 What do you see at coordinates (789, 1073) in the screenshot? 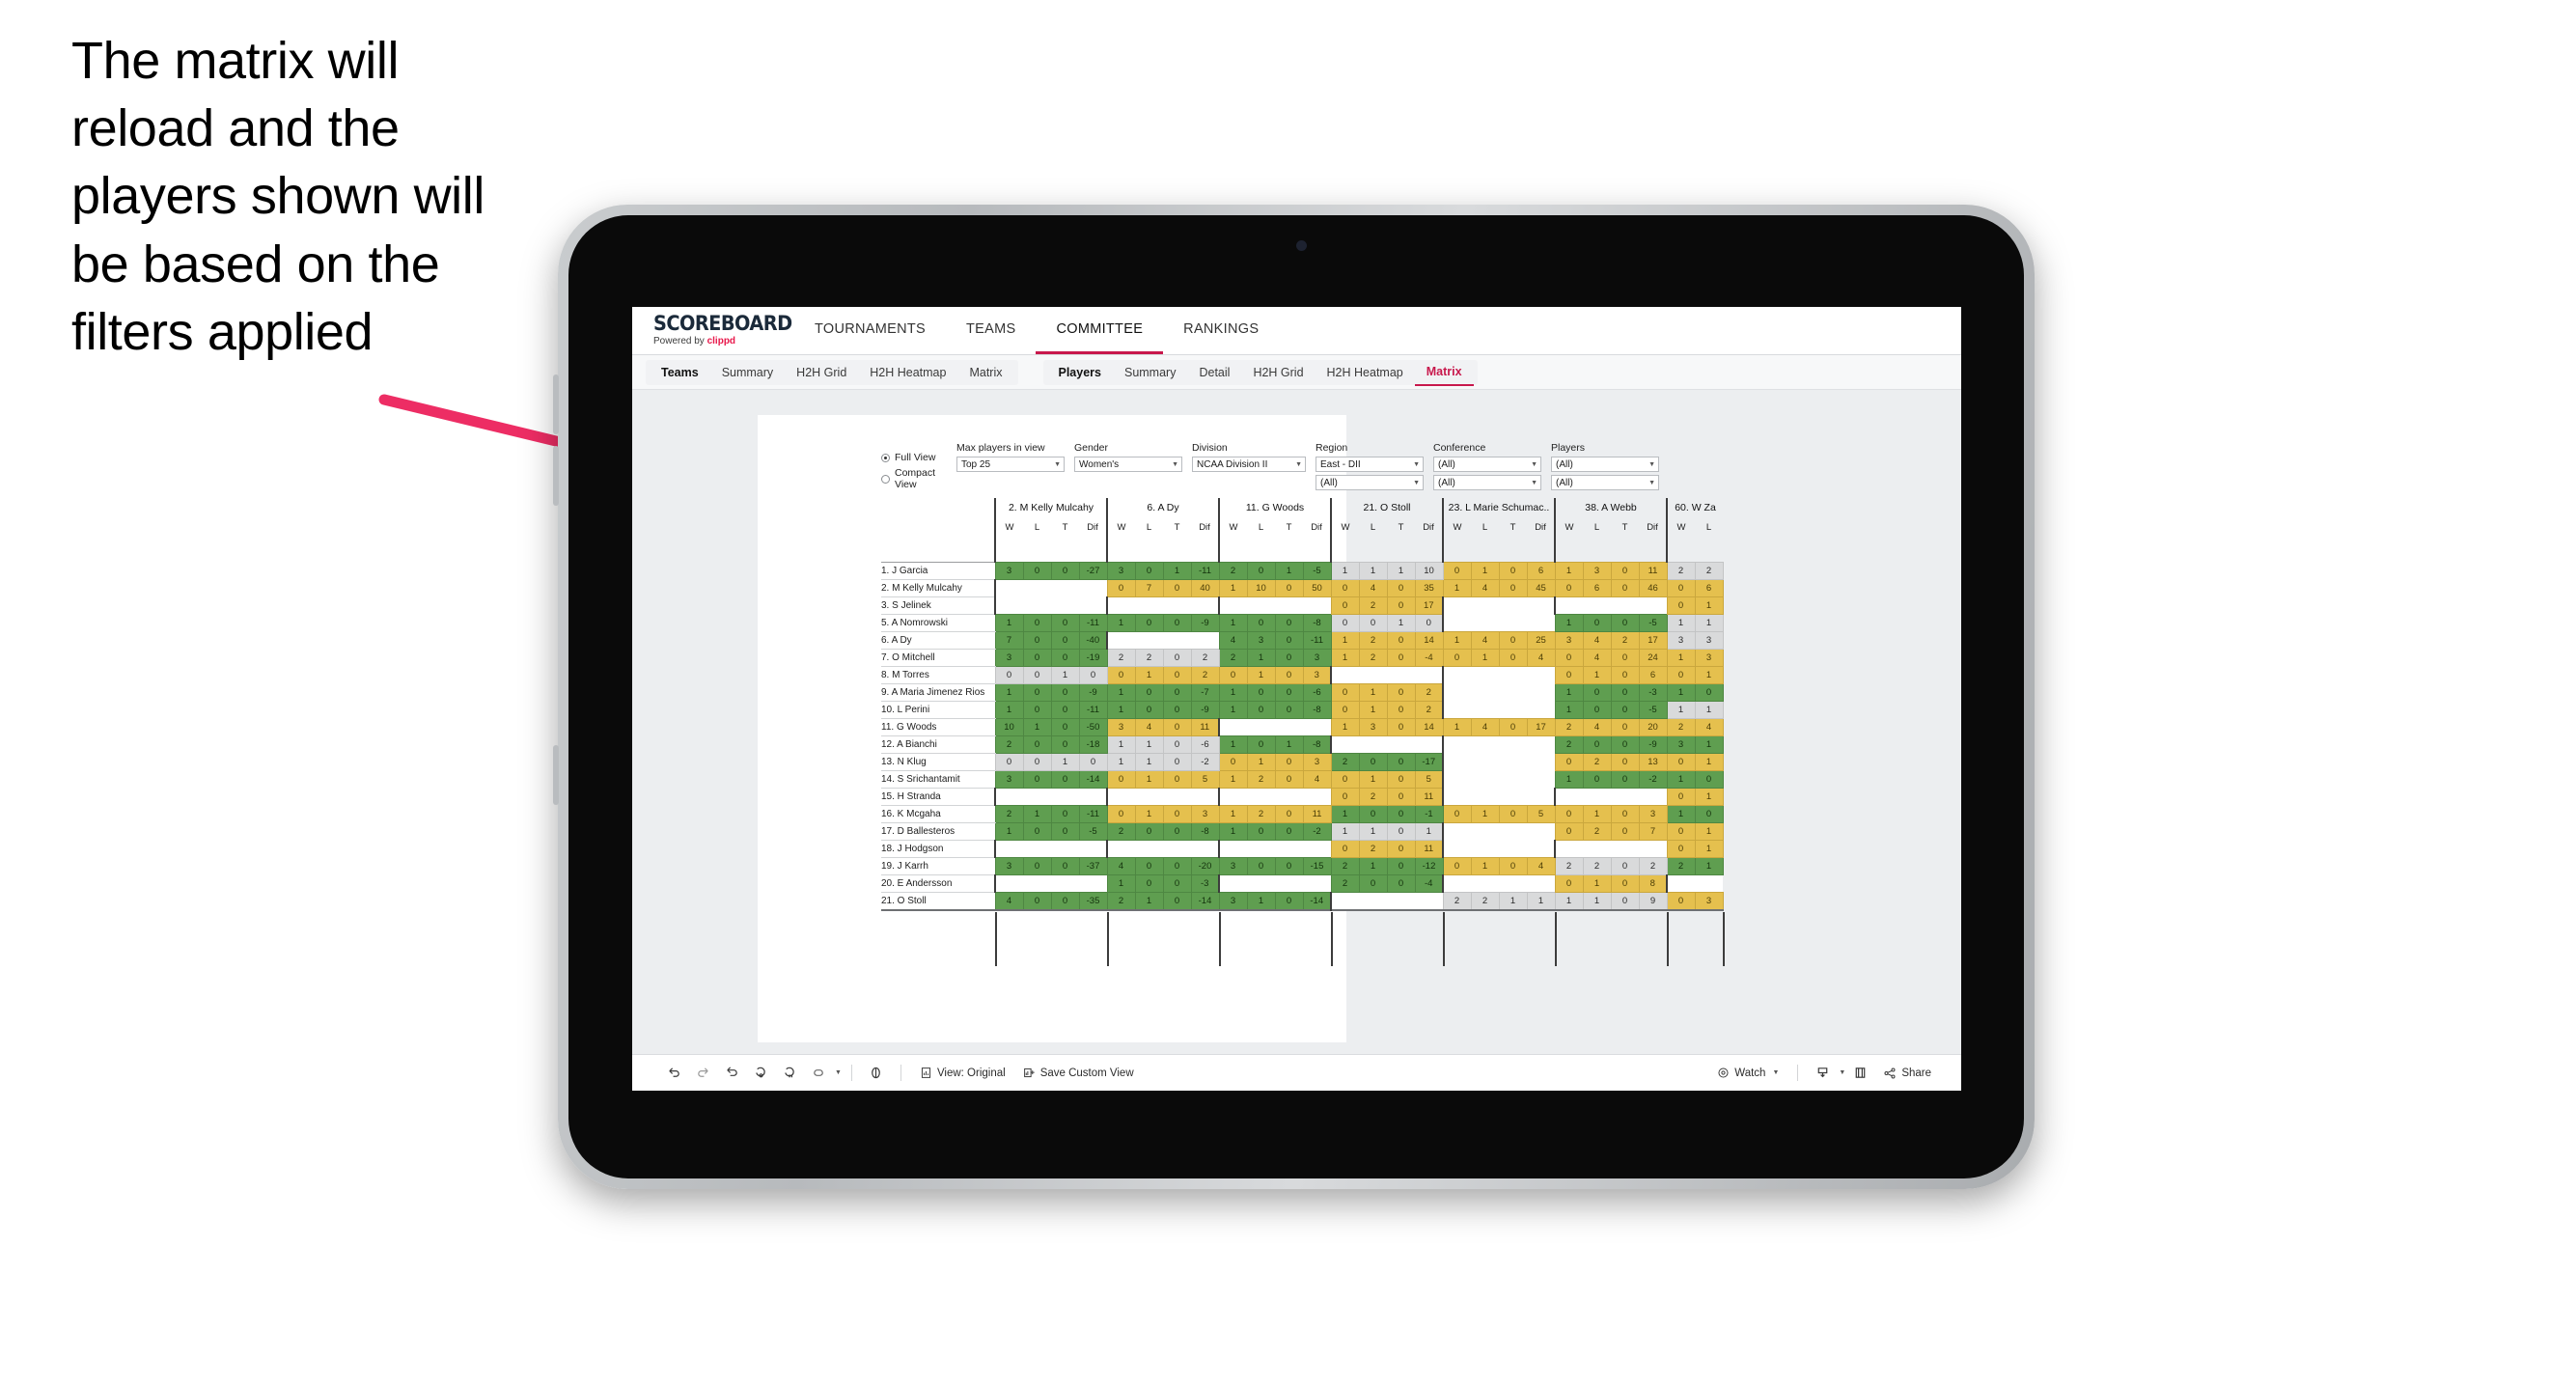
I see `pause-icon` at bounding box center [789, 1073].